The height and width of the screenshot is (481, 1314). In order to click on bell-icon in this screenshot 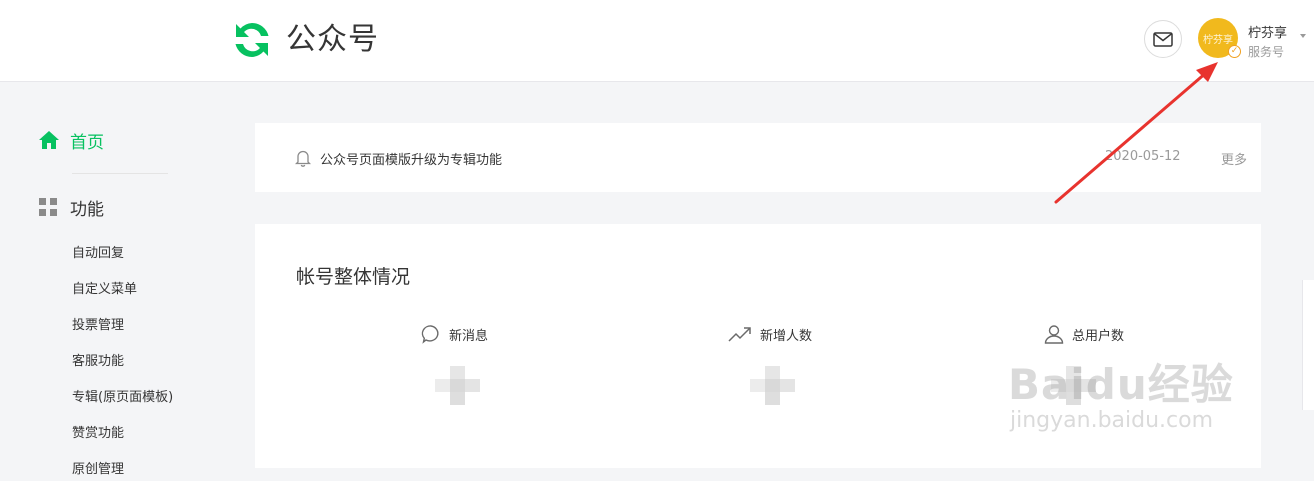, I will do `click(303, 158)`.